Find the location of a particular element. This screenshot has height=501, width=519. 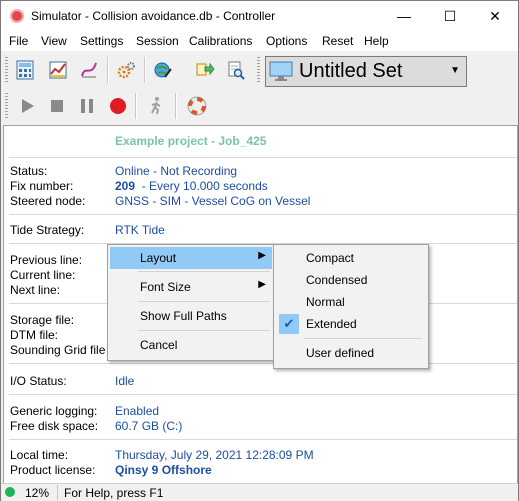

document-search-icon is located at coordinates (236, 70).